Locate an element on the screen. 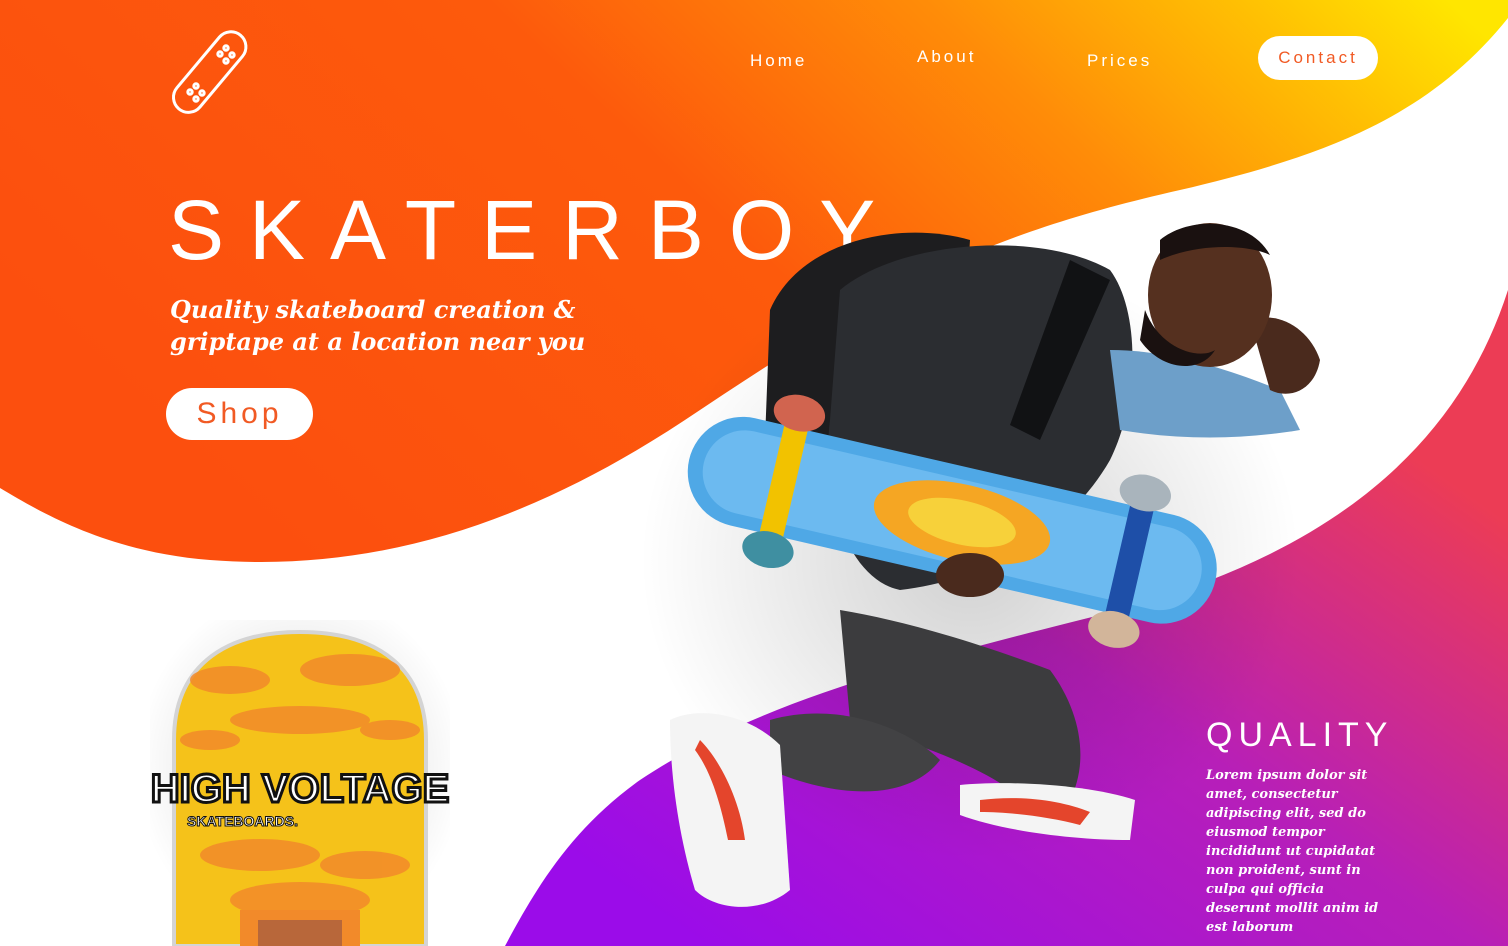 The width and height of the screenshot is (1508, 946). skateboard-deck-image: HIGH VOLTAGE SKATEBOARDS. is located at coordinates (300, 783).